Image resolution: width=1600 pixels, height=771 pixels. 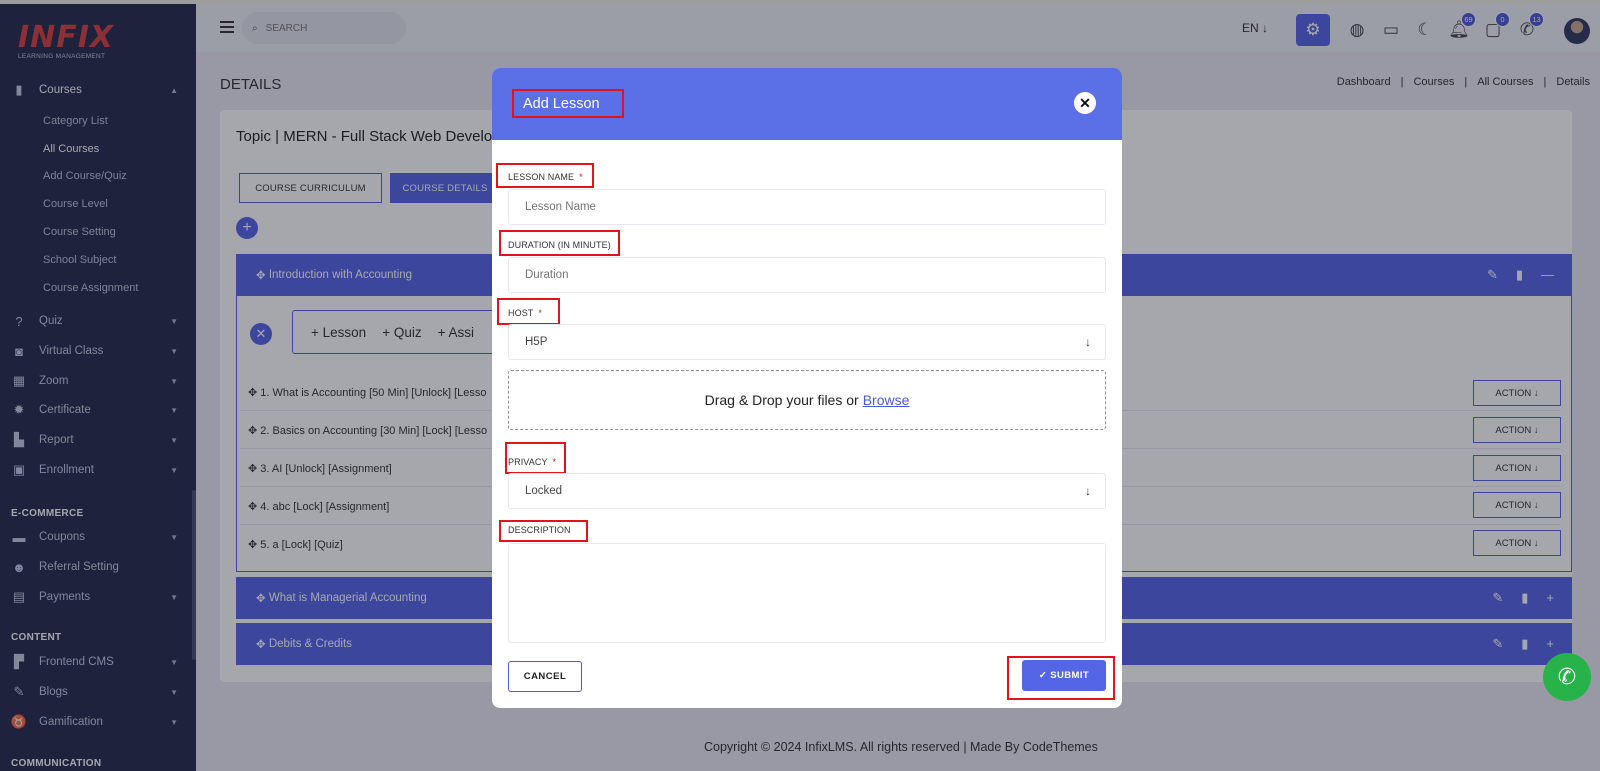 I want to click on modal-header: Add Lesson ✕, so click(x=807, y=104).